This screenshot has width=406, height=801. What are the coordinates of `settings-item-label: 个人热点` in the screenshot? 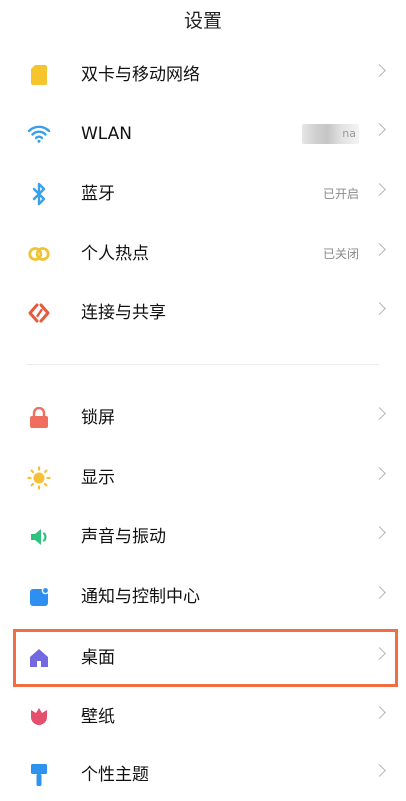 It's located at (115, 254).